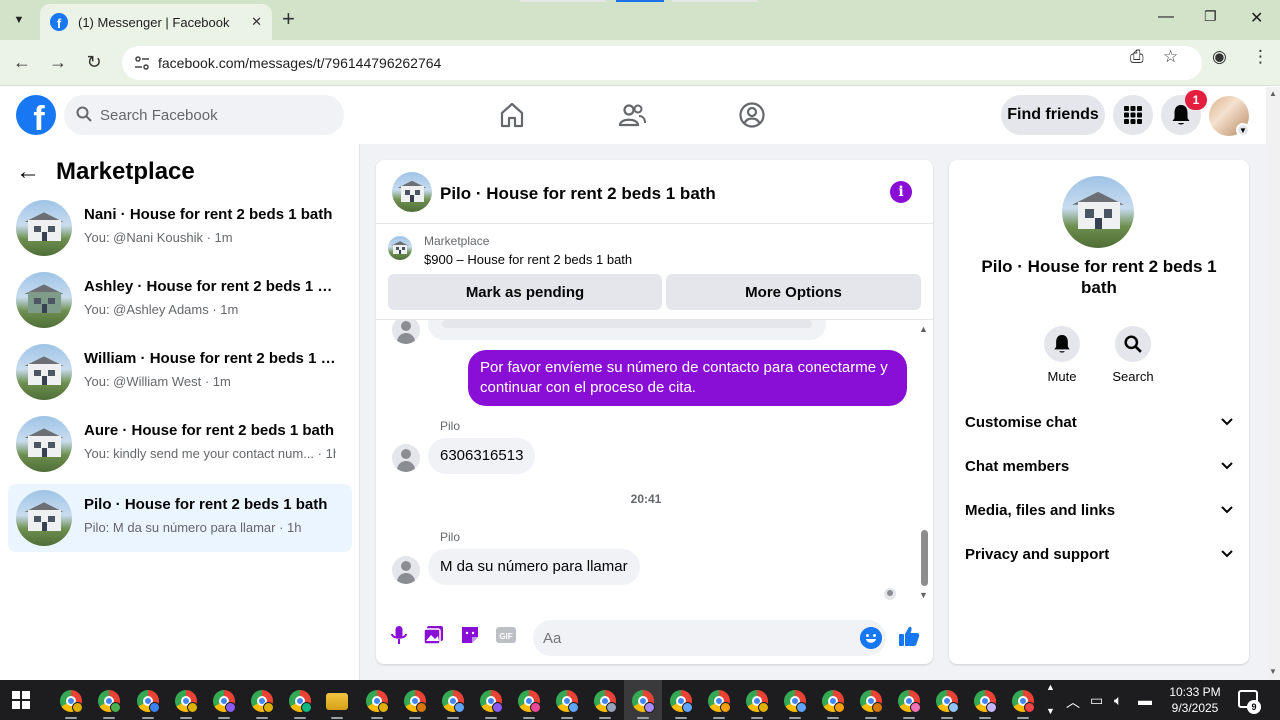 This screenshot has width=1280, height=720. What do you see at coordinates (1053, 115) in the screenshot?
I see `find-friends-button: Find friends` at bounding box center [1053, 115].